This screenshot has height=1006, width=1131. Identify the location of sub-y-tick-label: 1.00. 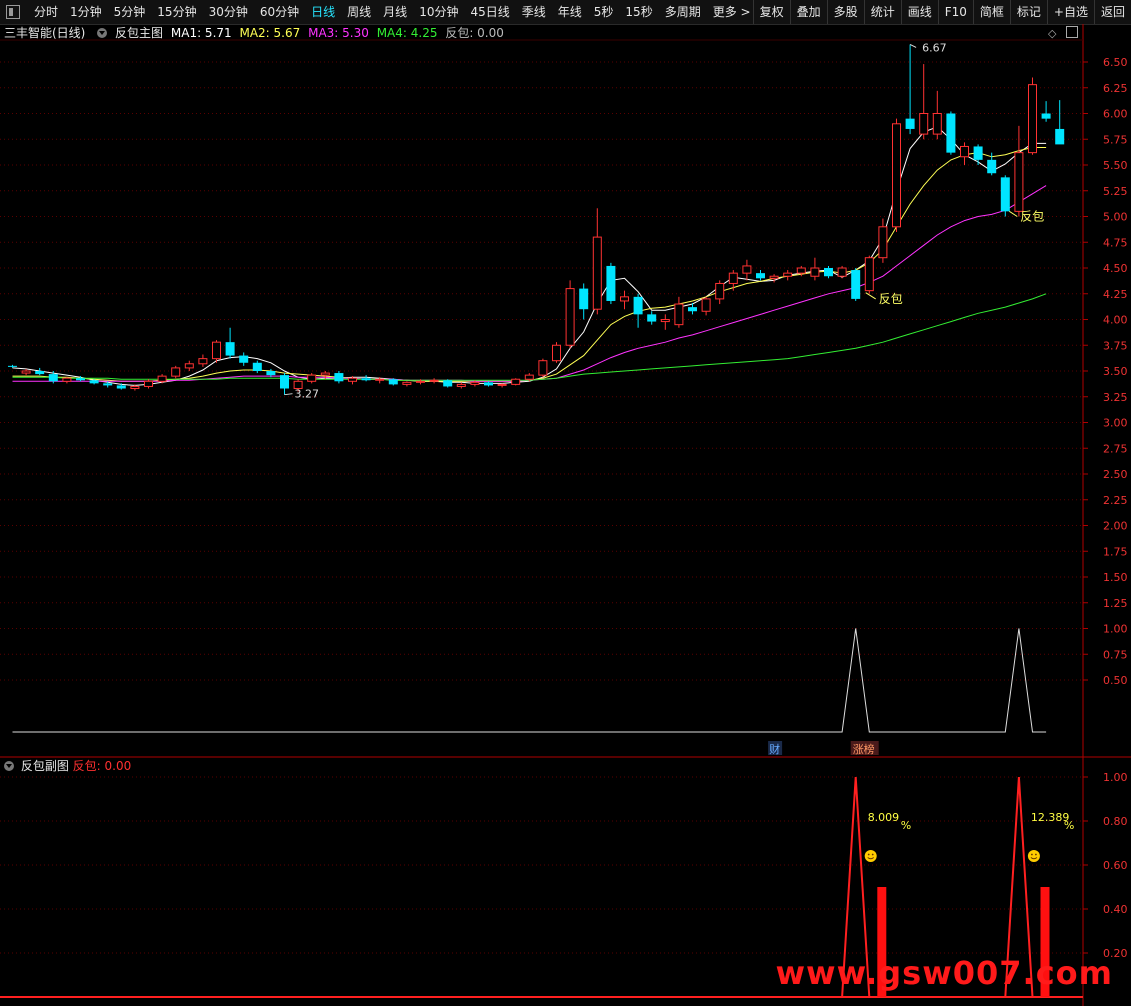
(1115, 777).